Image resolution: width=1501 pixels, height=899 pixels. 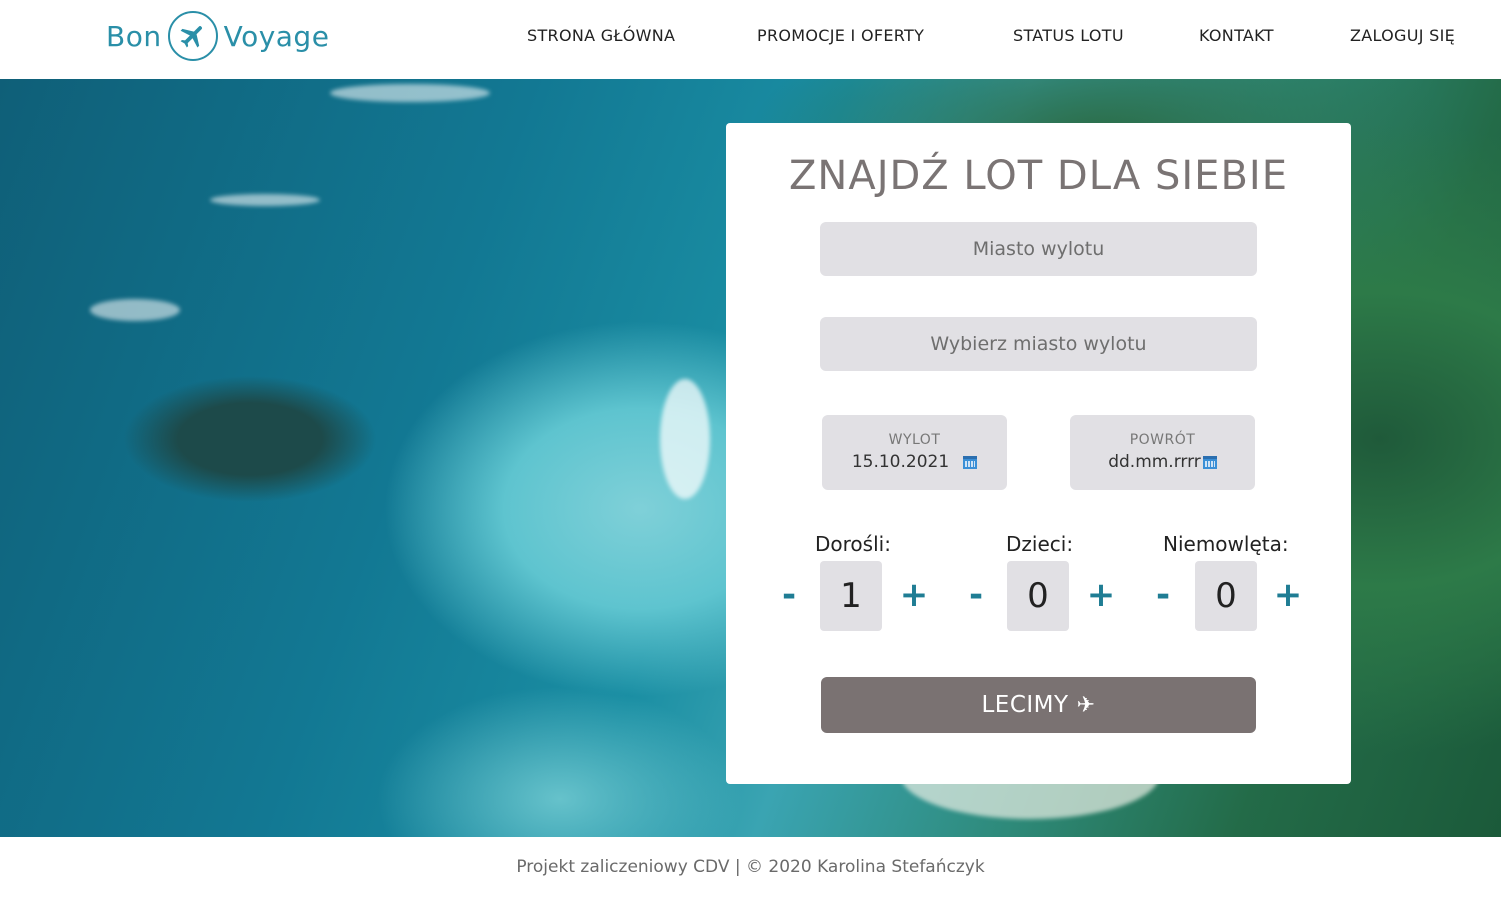 What do you see at coordinates (601, 35) in the screenshot?
I see `nav-home: STRONA GŁÓWNA` at bounding box center [601, 35].